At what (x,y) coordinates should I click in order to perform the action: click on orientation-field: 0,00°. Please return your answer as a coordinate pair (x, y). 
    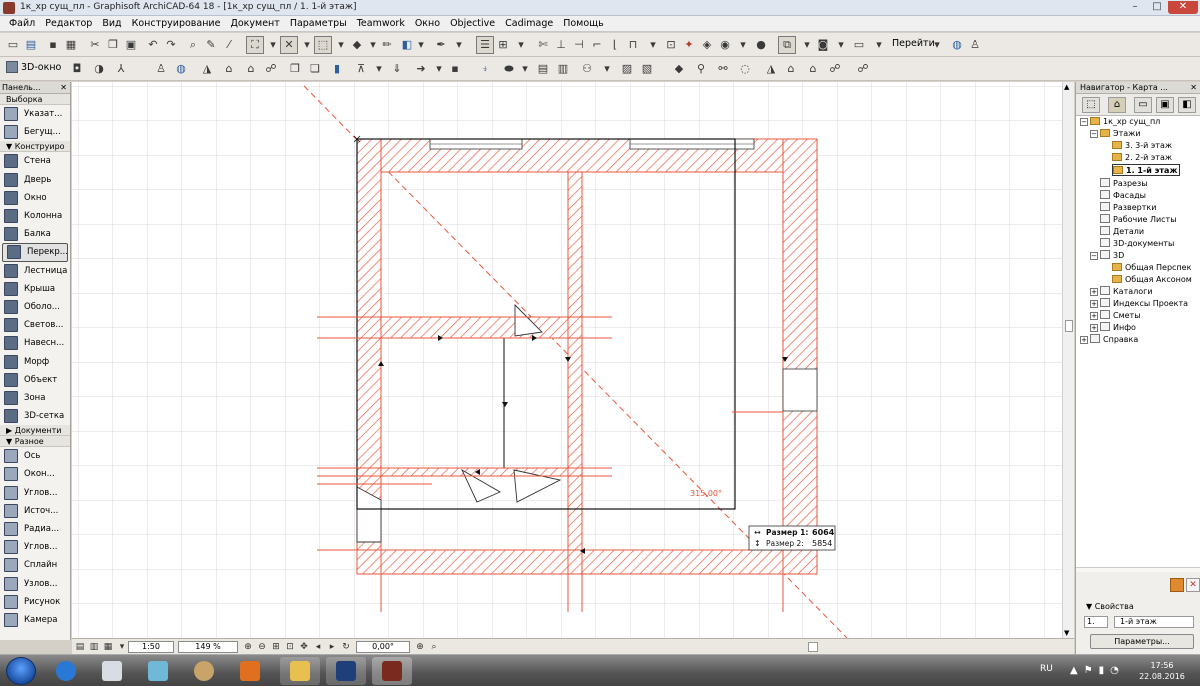
    Looking at the image, I should click on (383, 647).